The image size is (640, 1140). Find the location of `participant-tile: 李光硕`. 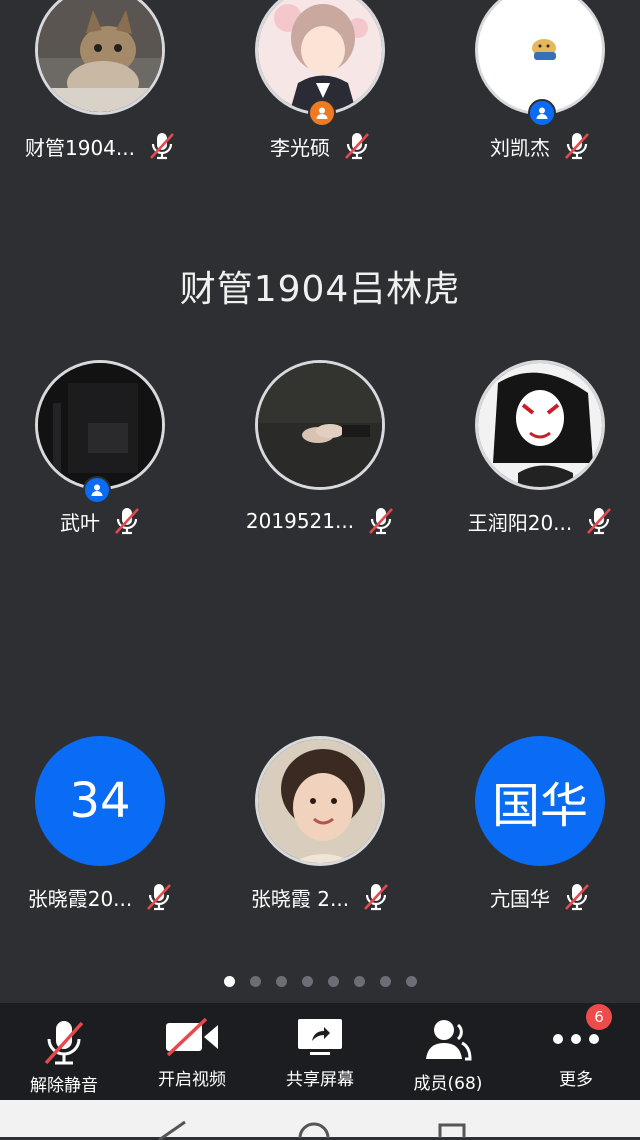

participant-tile: 李光硕 is located at coordinates (320, 80).